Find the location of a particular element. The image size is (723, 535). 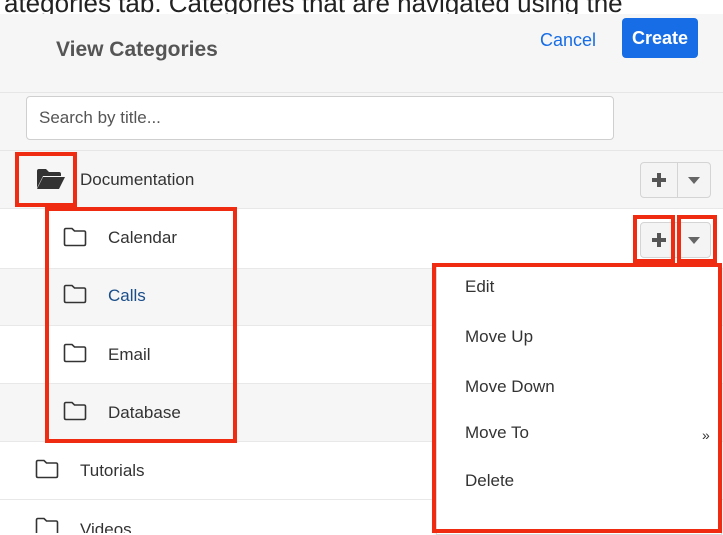

menu-item-edit: Edit is located at coordinates (479, 287).